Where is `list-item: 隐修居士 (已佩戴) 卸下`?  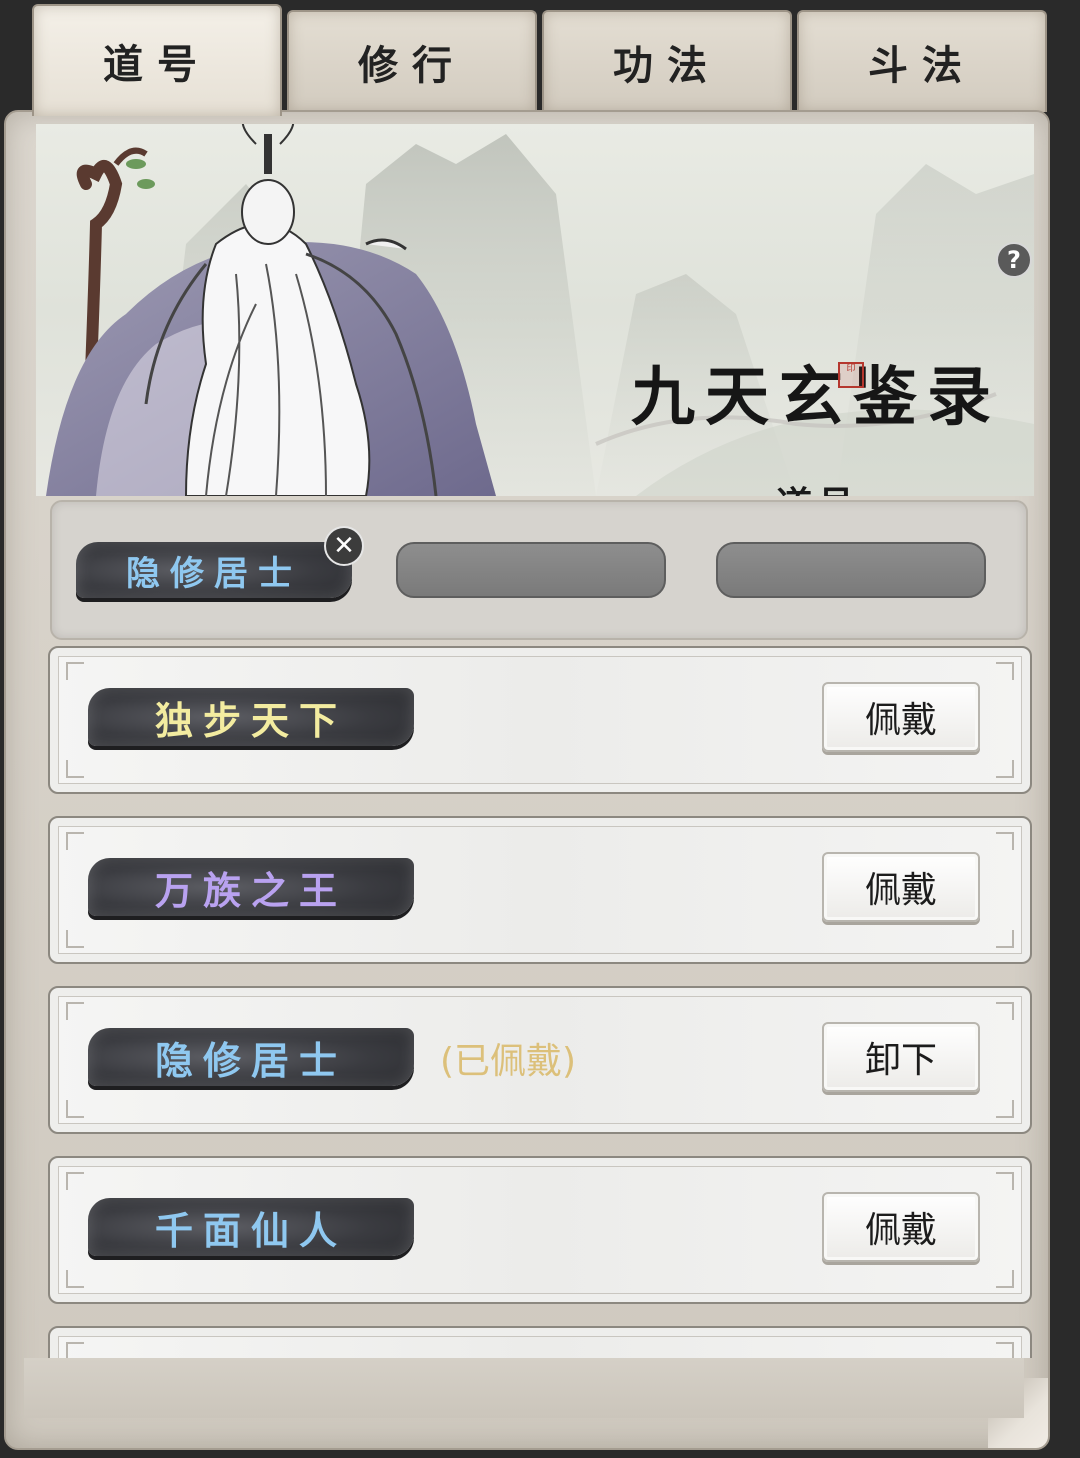 list-item: 隐修居士 (已佩戴) 卸下 is located at coordinates (540, 1060).